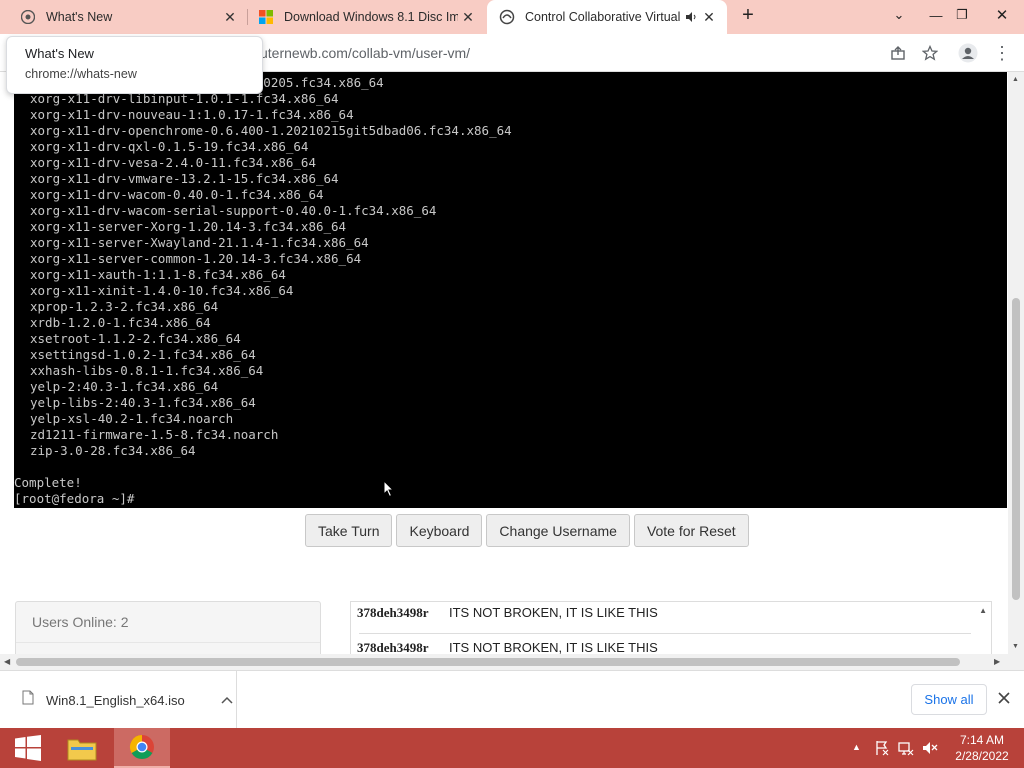  What do you see at coordinates (507, 17) in the screenshot?
I see `collabvm-icon` at bounding box center [507, 17].